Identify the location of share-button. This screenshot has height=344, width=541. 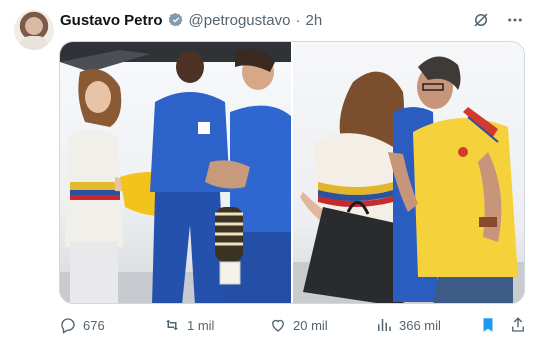
(518, 325).